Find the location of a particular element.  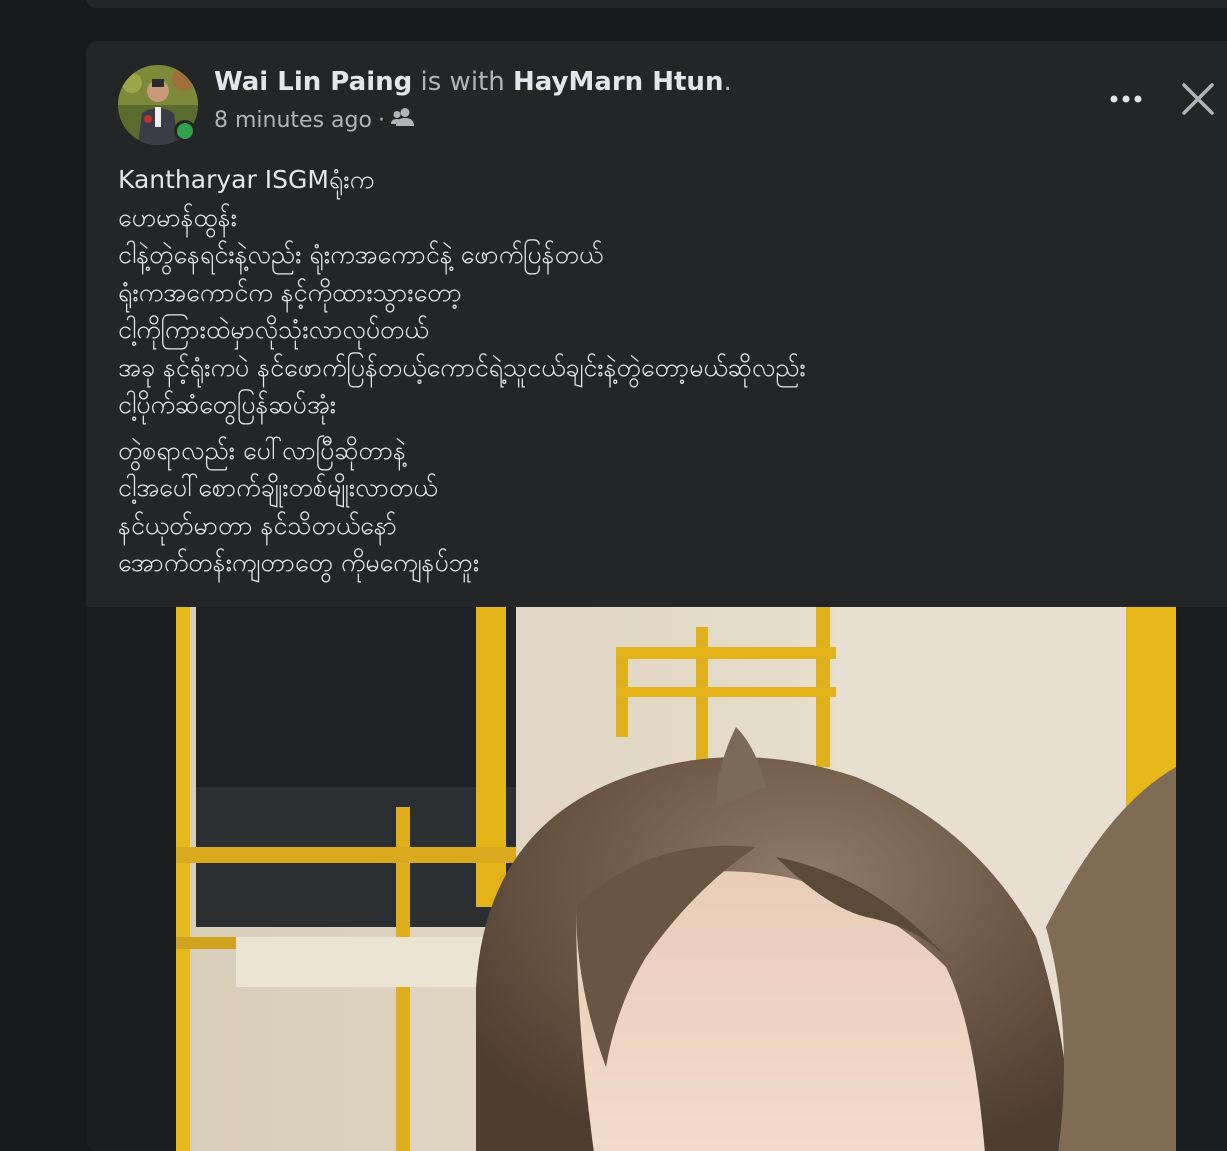

more-options-button is located at coordinates (1126, 99).